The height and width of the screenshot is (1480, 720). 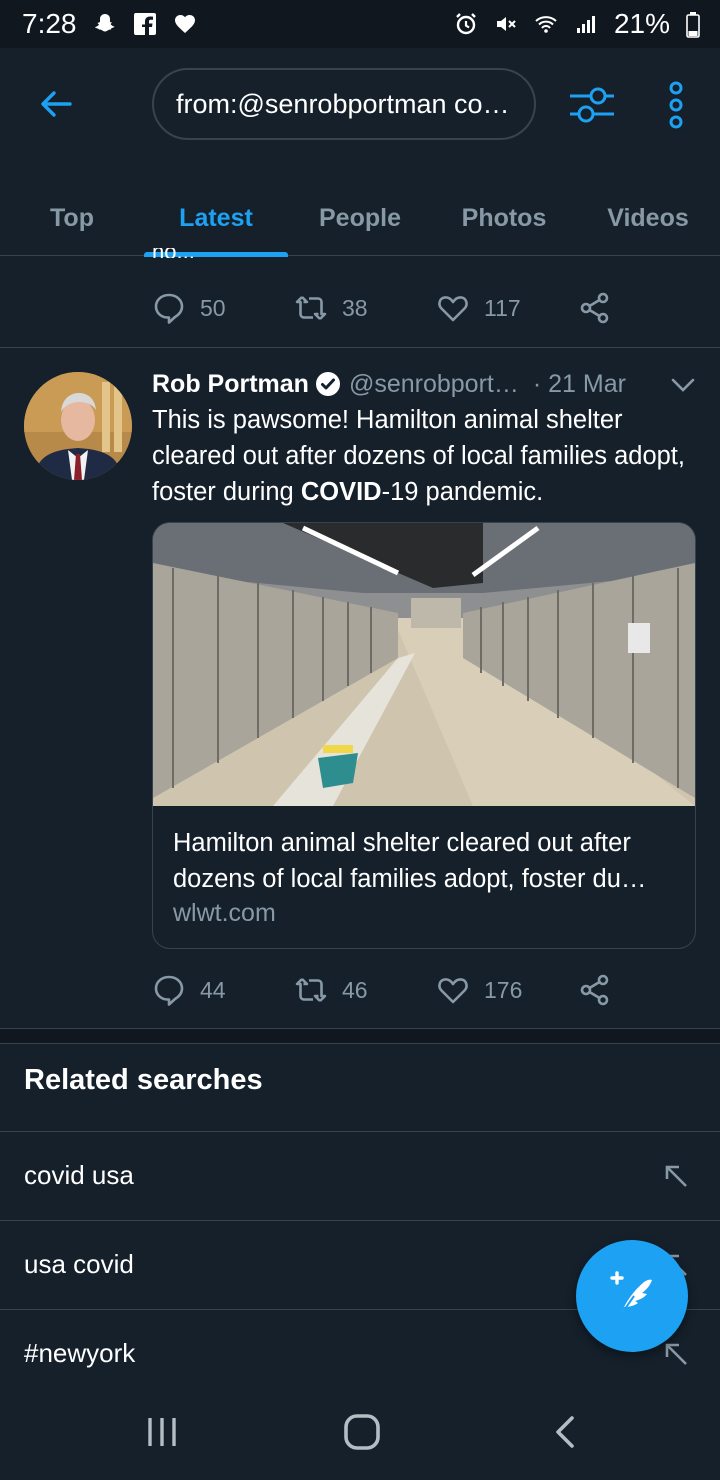 I want to click on more-vertical-icon, so click(x=676, y=105).